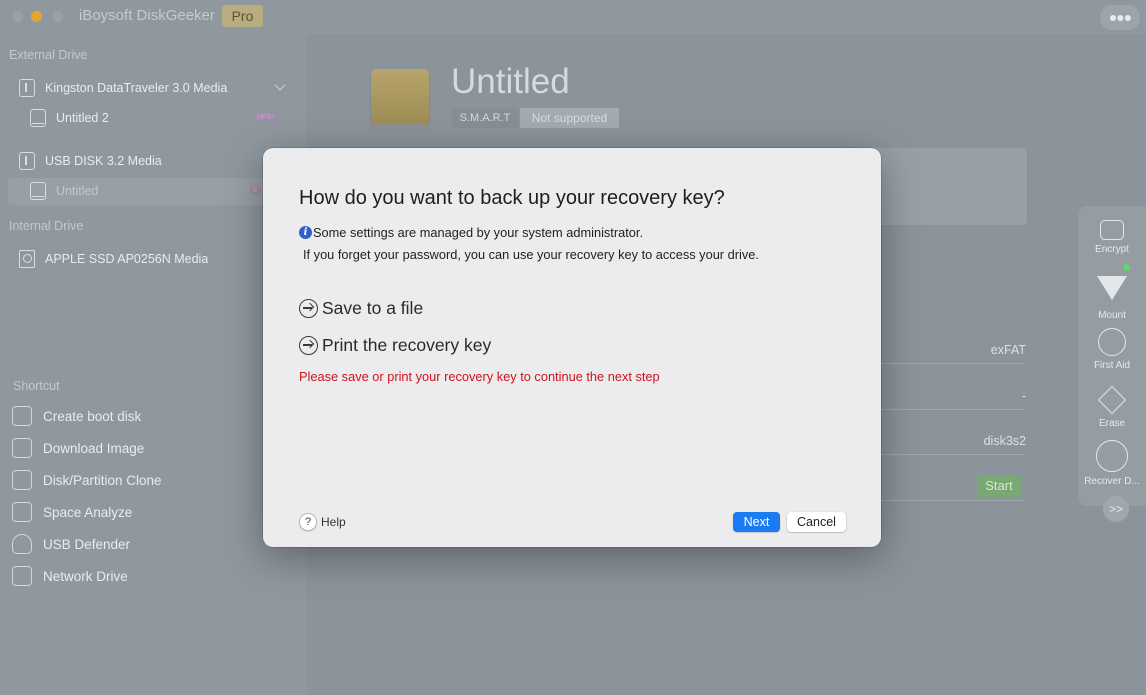  I want to click on shortcut-space-analyze: Space Analyze, so click(72, 512).